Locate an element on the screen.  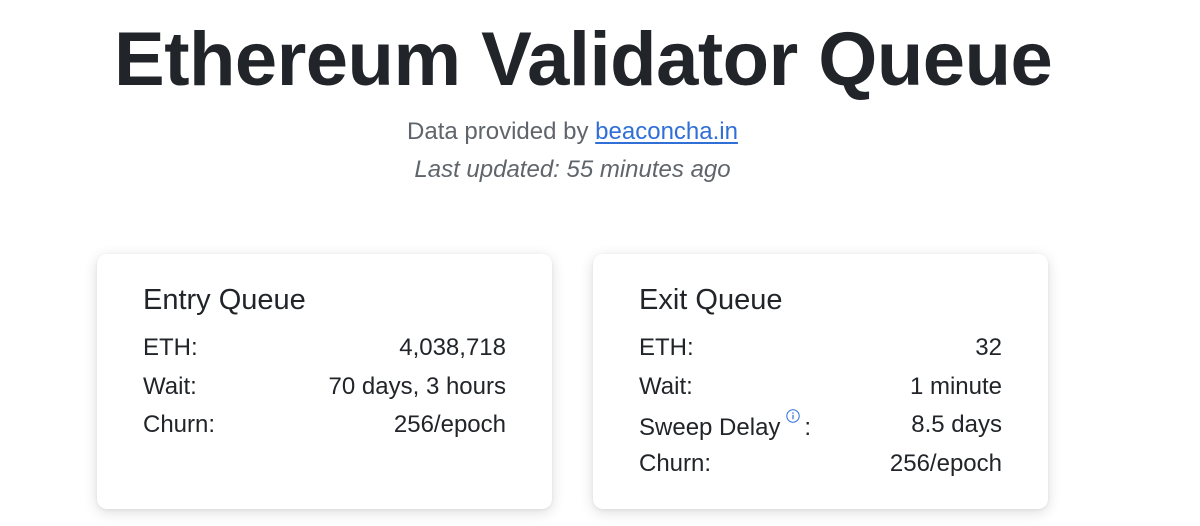
entry-wait-label: Wait: is located at coordinates (170, 386).